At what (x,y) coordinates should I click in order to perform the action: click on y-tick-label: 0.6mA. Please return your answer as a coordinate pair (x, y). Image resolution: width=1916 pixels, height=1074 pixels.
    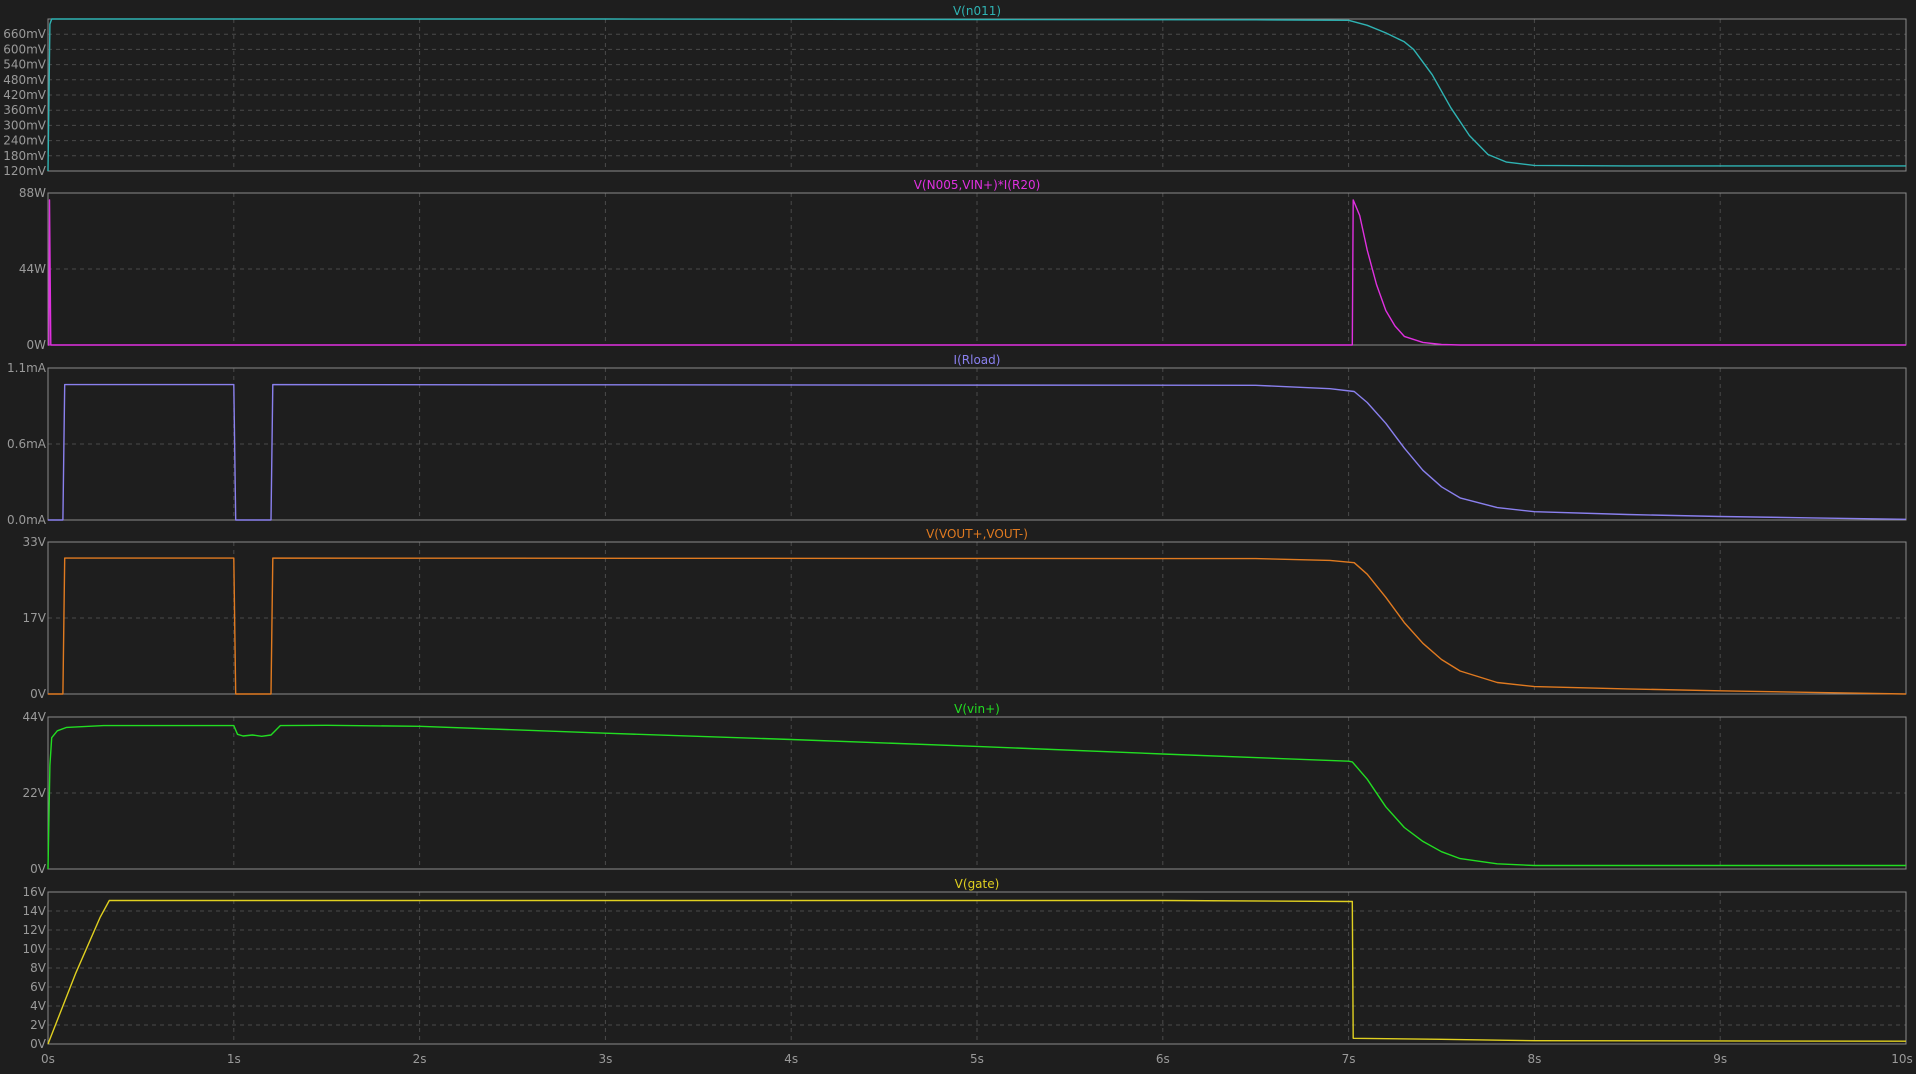
    Looking at the image, I should click on (27, 444).